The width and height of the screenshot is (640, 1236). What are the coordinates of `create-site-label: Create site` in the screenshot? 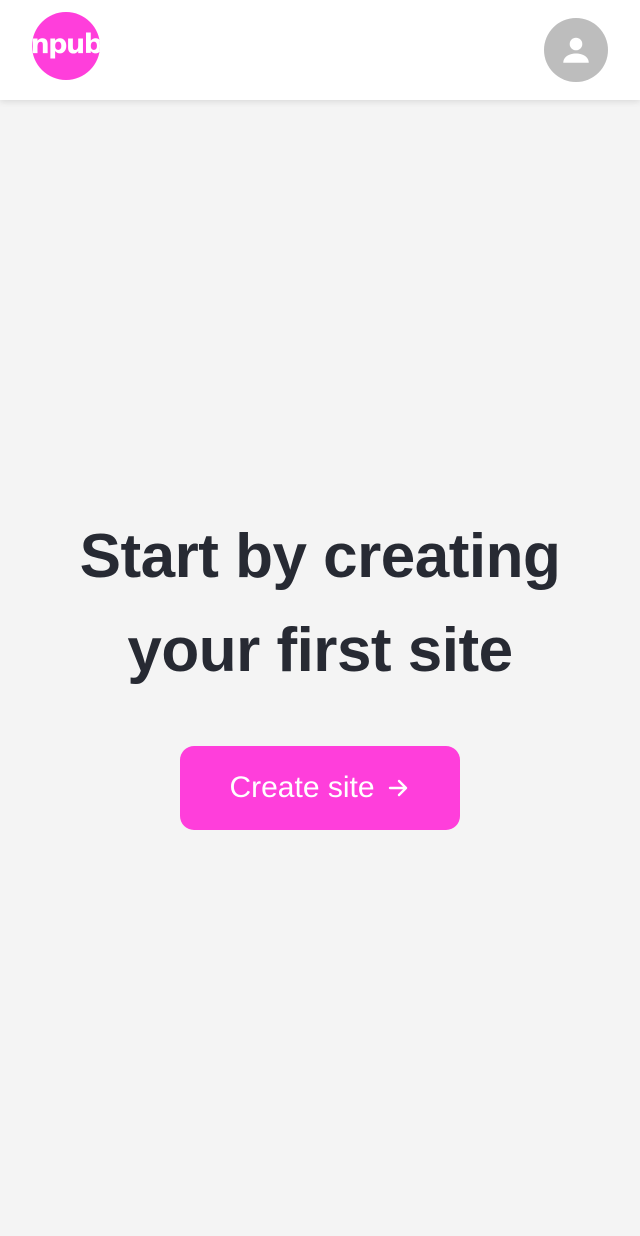 It's located at (302, 787).